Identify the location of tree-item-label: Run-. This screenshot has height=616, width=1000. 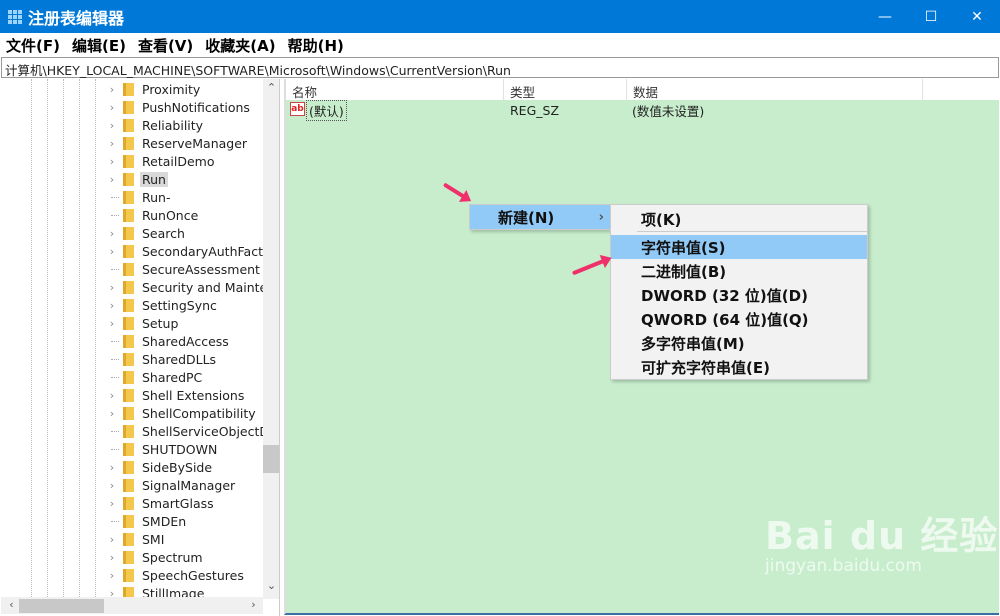
(156, 197).